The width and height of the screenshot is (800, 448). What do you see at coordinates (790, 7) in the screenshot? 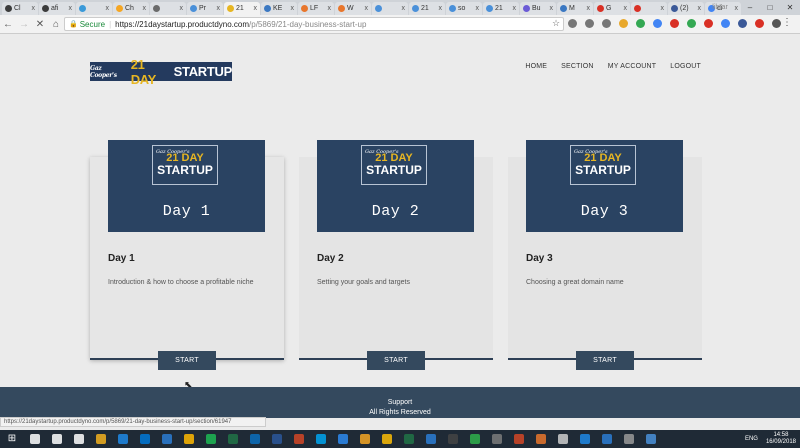
I see `close-icon: ✕` at bounding box center [790, 7].